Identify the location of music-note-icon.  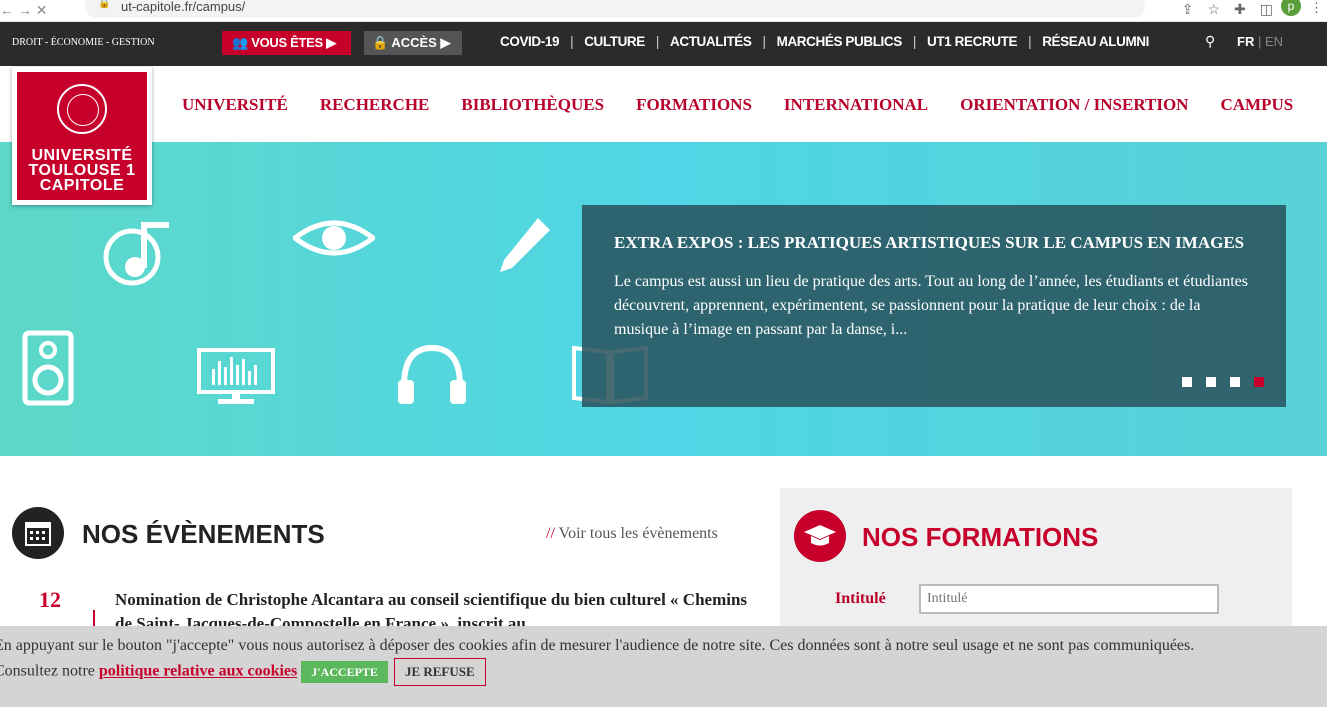
(136, 254).